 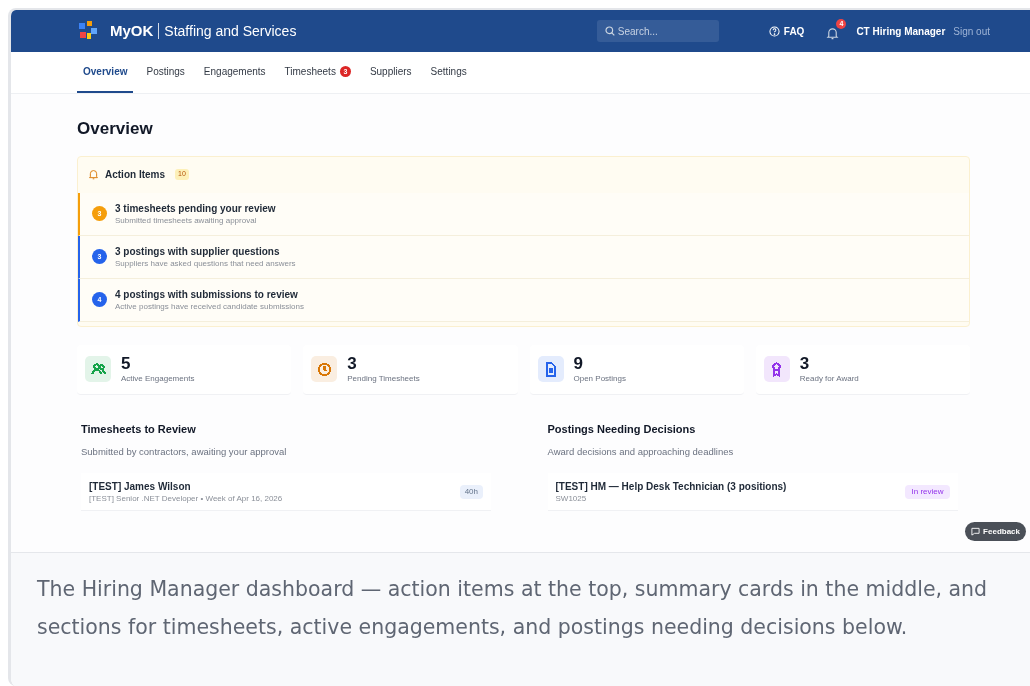 What do you see at coordinates (105, 72) in the screenshot?
I see `nav-tab: Overview` at bounding box center [105, 72].